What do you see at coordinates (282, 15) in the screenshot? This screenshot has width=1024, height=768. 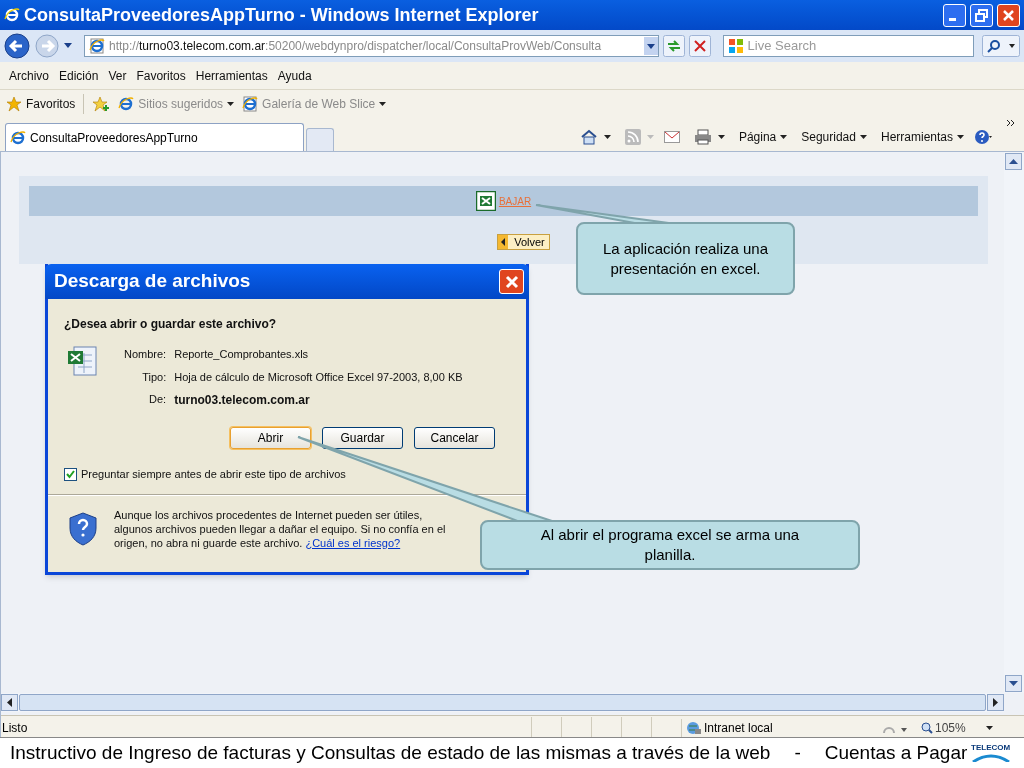 I see `window-title: ConsultaProveedoresAppTurno - Windows Internet Explorer` at bounding box center [282, 15].